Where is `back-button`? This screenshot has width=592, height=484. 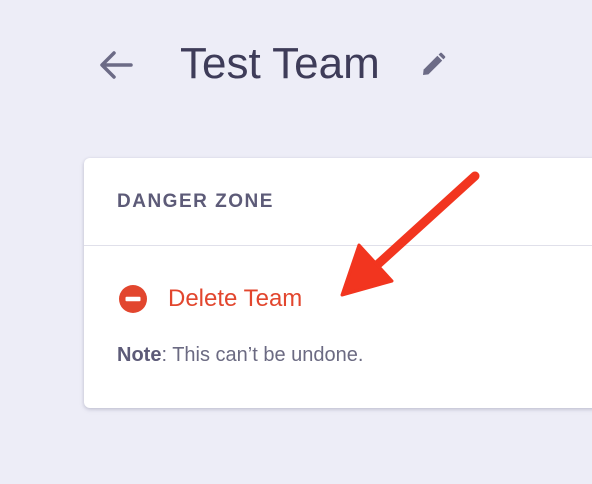
back-button is located at coordinates (116, 65).